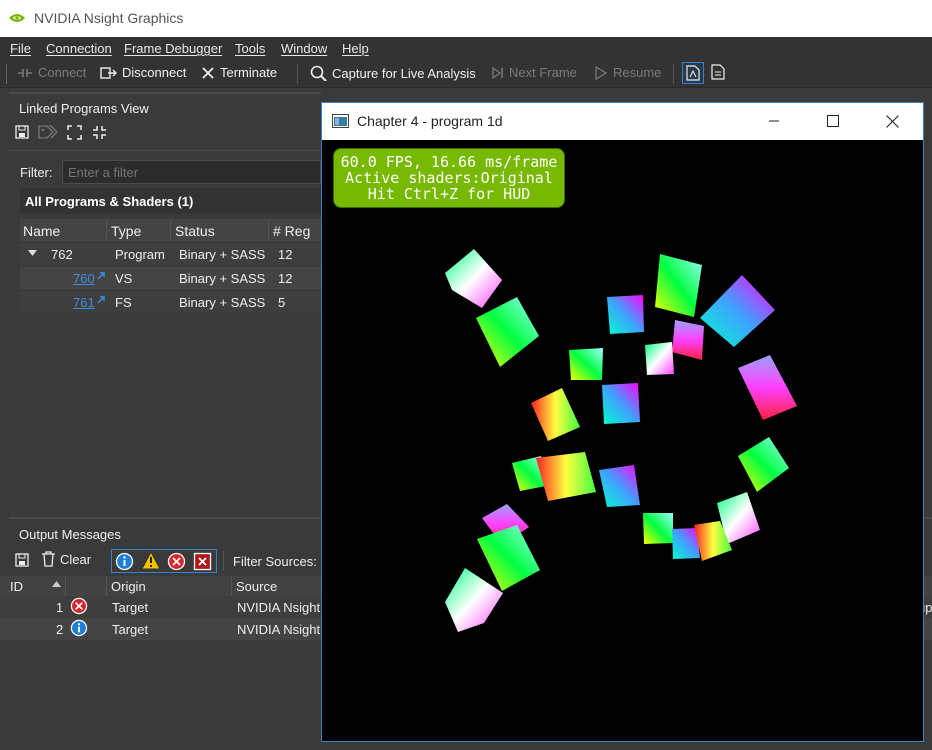 The image size is (932, 750). I want to click on column-id: ID, so click(16, 586).